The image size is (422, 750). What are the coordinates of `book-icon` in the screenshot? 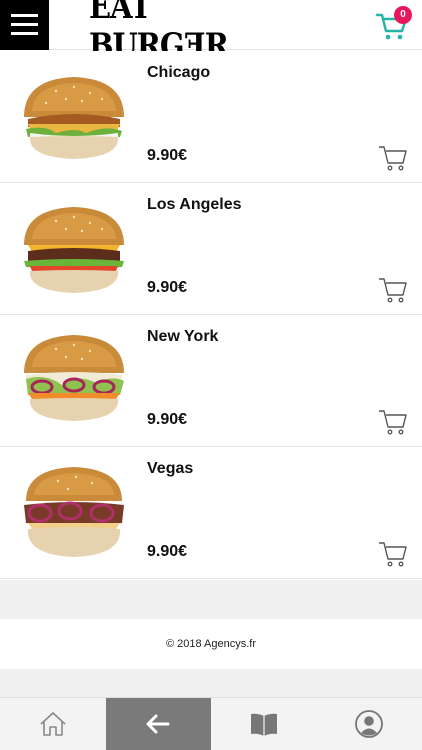 It's located at (263, 724).